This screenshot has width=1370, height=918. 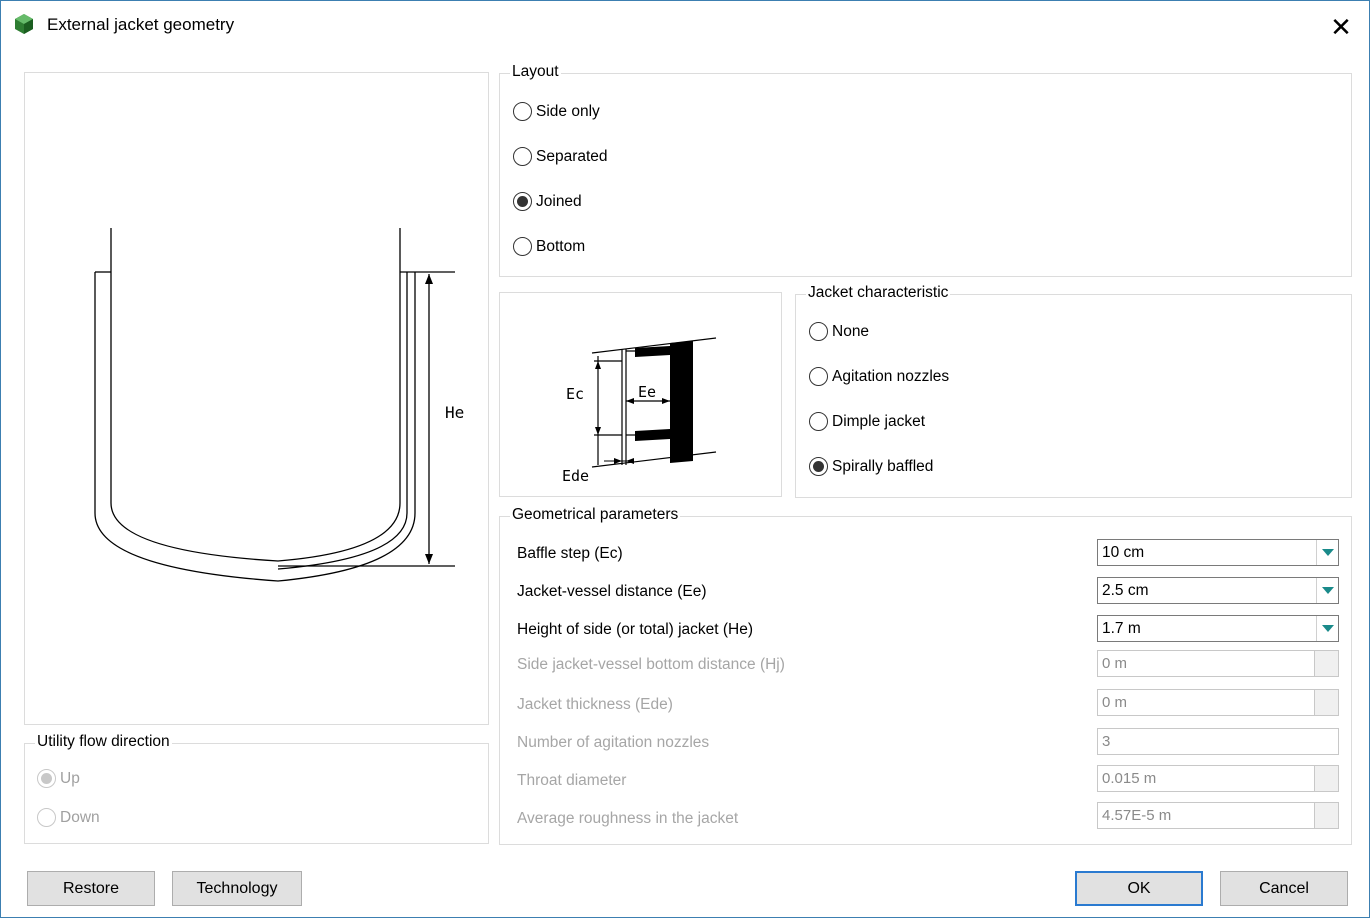 I want to click on he-dimension-label: He, so click(x=454, y=412).